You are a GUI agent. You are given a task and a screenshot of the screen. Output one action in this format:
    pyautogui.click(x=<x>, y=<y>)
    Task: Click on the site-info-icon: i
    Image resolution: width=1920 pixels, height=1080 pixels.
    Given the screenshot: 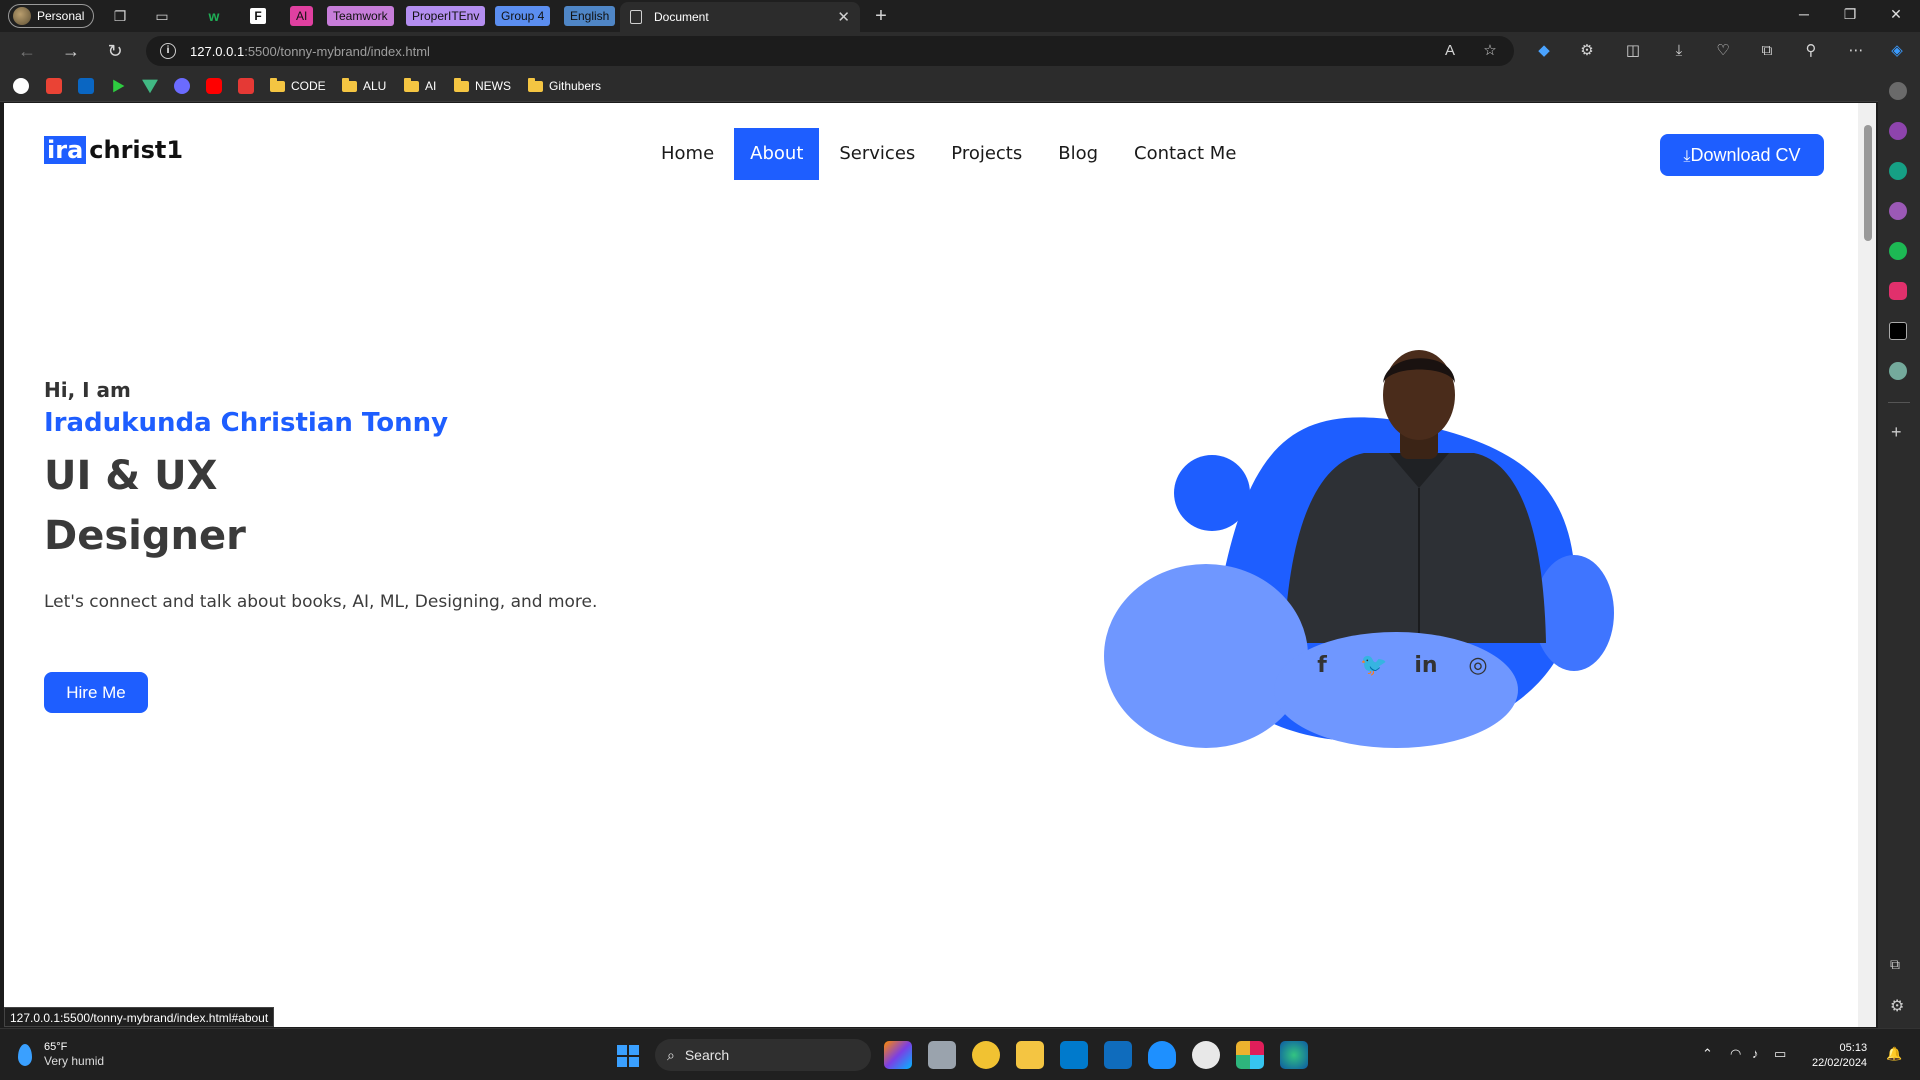 What is the action you would take?
    pyautogui.click(x=168, y=51)
    